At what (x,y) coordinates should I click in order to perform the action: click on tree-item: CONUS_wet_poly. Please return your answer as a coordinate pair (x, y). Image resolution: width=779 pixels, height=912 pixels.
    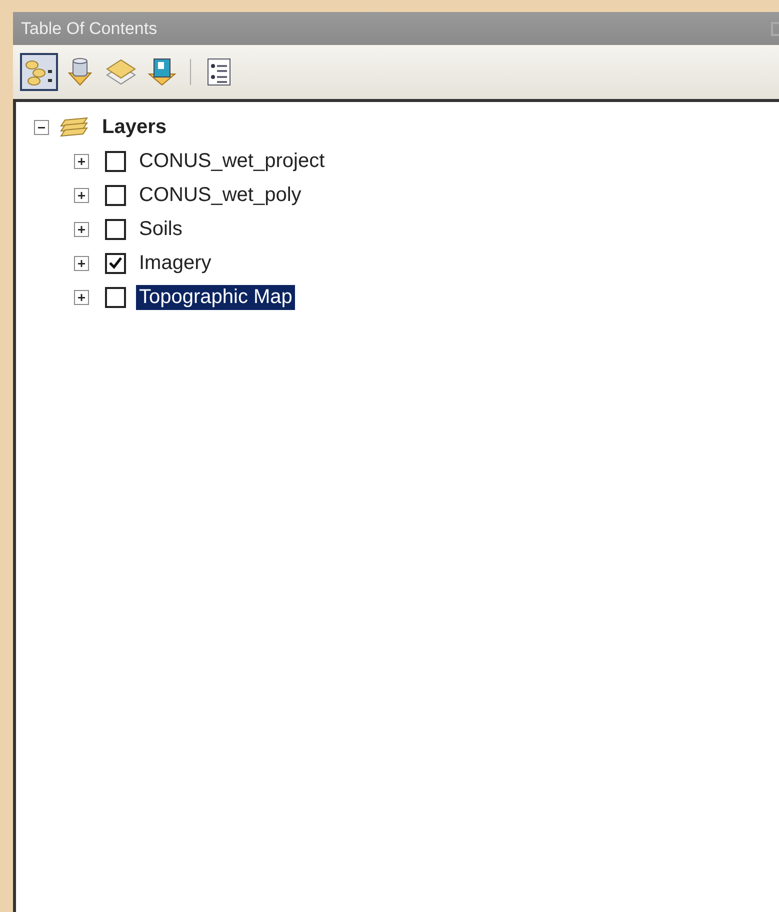
    Looking at the image, I should click on (220, 195).